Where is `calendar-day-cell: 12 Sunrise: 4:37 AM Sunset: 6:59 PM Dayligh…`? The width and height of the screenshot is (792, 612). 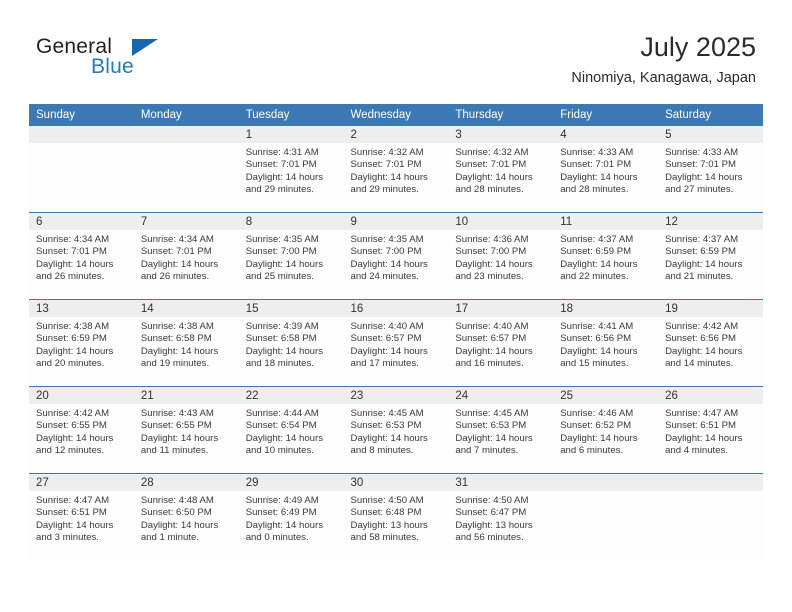 calendar-day-cell: 12 Sunrise: 4:37 AM Sunset: 6:59 PM Dayligh… is located at coordinates (710, 256).